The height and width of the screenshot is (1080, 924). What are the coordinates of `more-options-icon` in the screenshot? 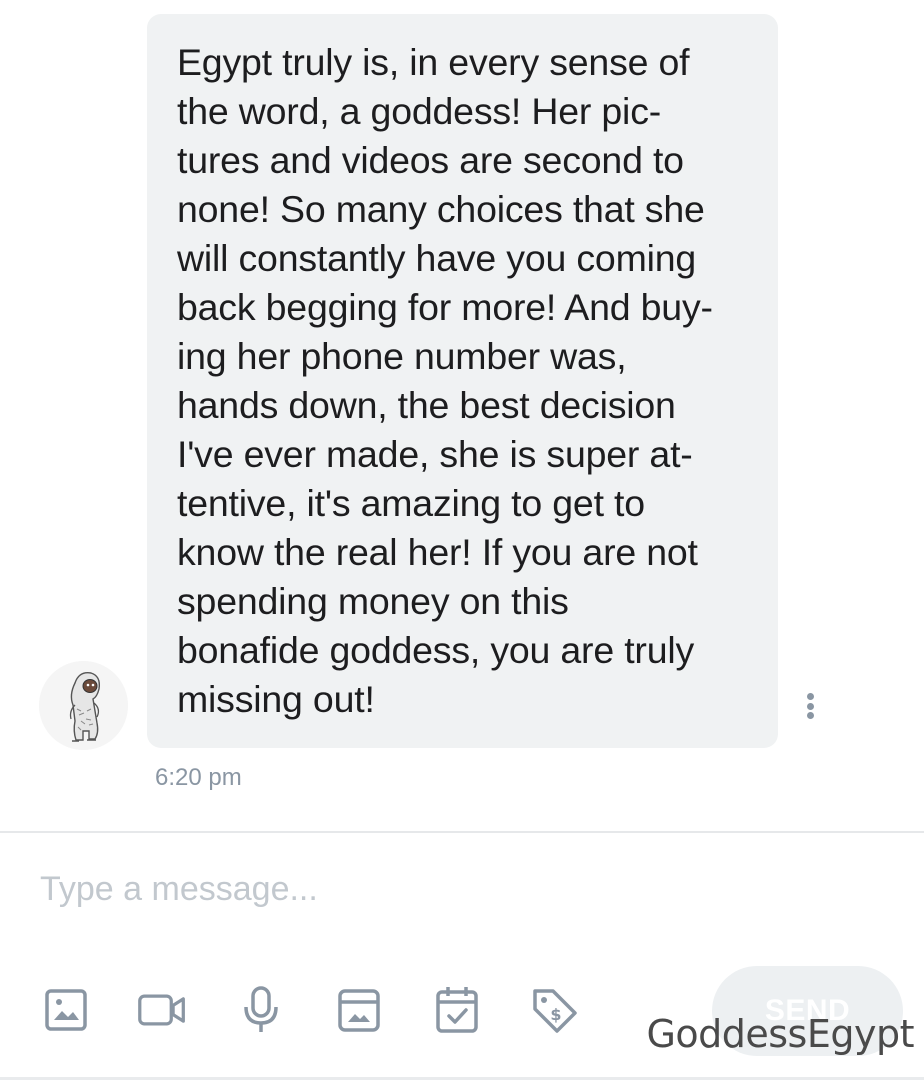 It's located at (810, 706).